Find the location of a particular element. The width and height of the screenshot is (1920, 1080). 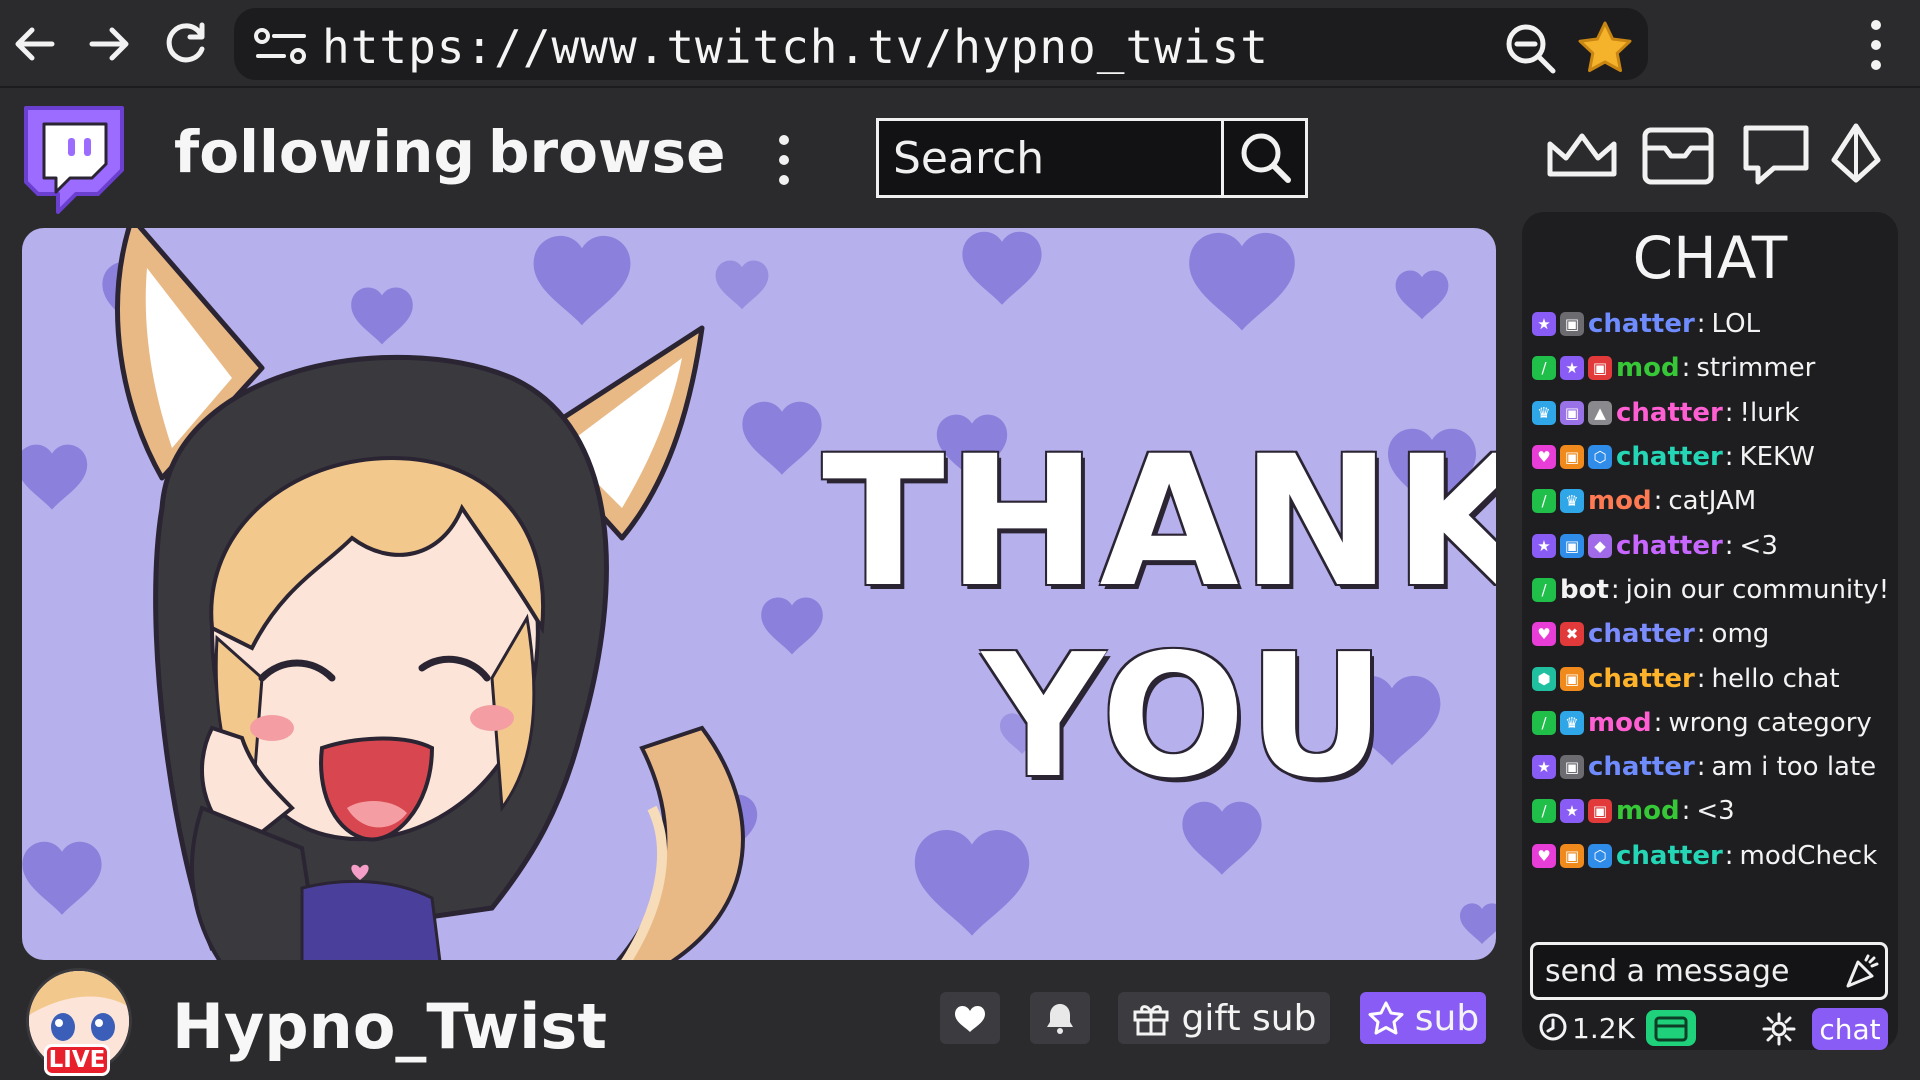

chat-send-button: chat is located at coordinates (1850, 1029).